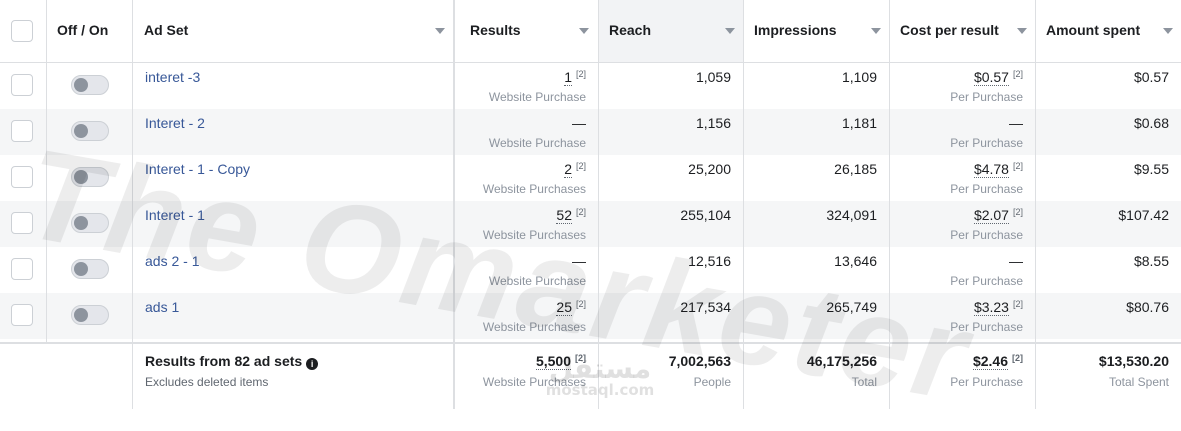 The height and width of the screenshot is (431, 1181). Describe the element at coordinates (207, 382) in the screenshot. I see `summary-subtitle: Excludes deleted items` at that location.